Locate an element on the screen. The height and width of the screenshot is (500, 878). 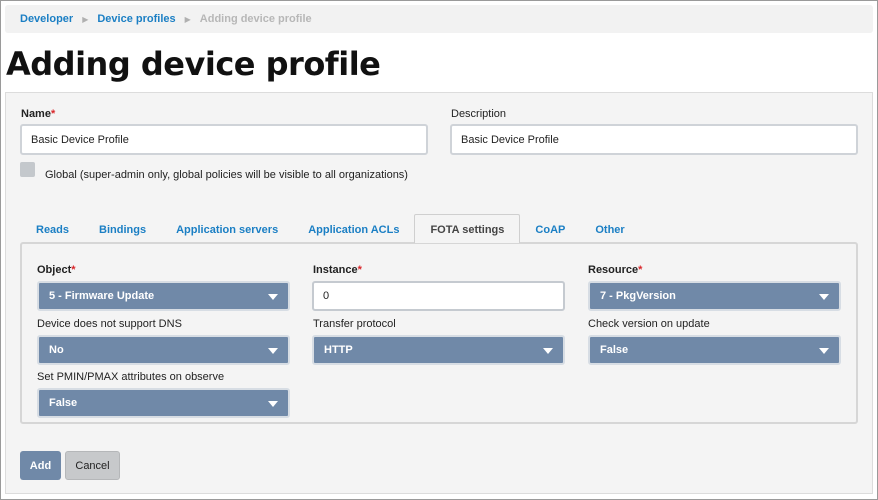
add-button: Add is located at coordinates (40, 465).